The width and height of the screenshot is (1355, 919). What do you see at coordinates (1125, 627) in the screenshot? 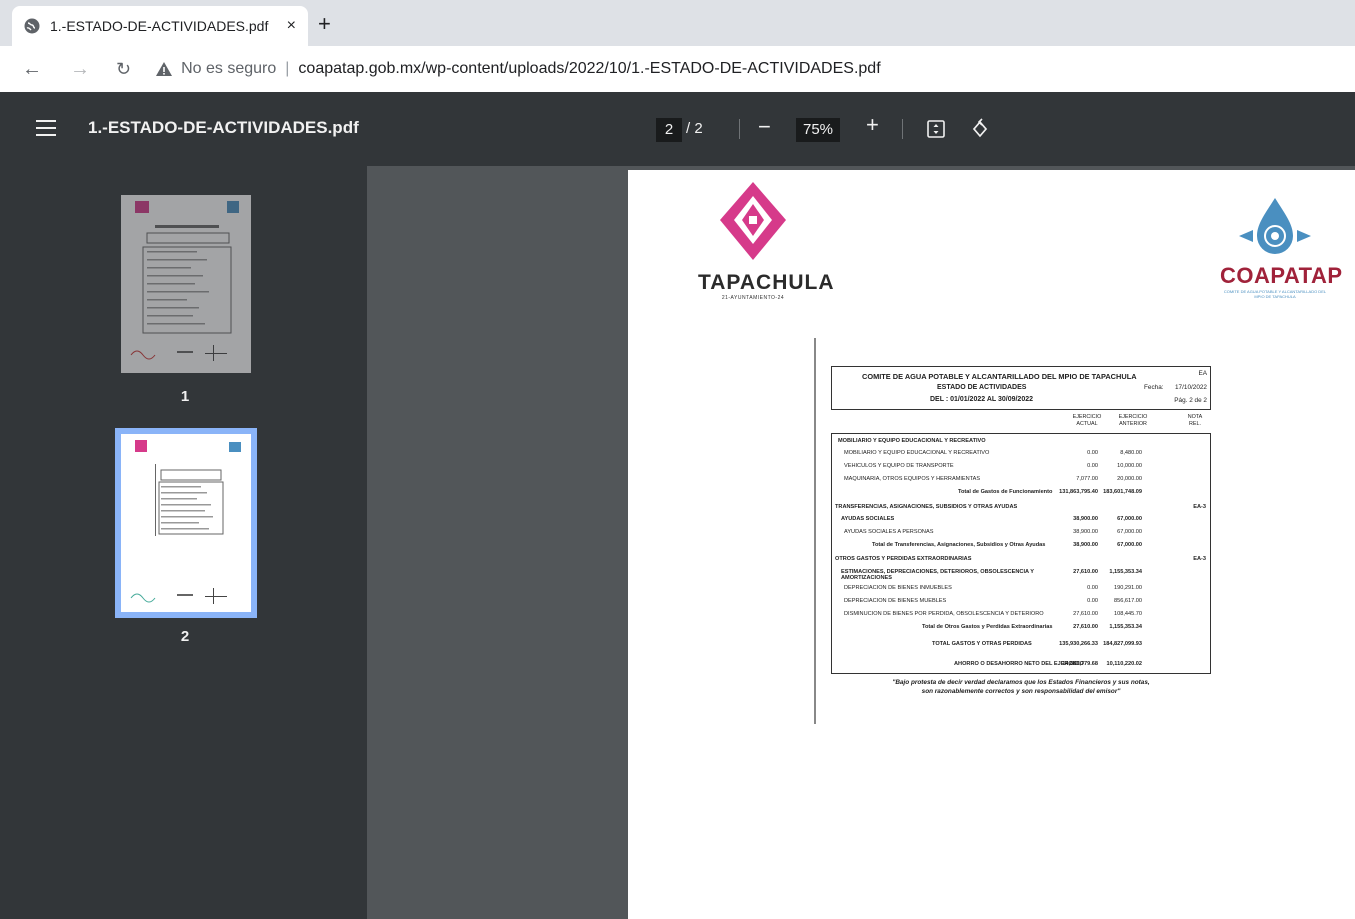
I see `row-anterior-value: 1,155,353.34` at bounding box center [1125, 627].